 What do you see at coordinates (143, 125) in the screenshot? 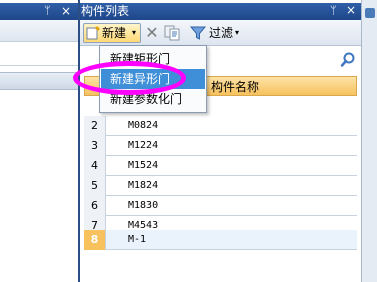
I see `component-name: M0824` at bounding box center [143, 125].